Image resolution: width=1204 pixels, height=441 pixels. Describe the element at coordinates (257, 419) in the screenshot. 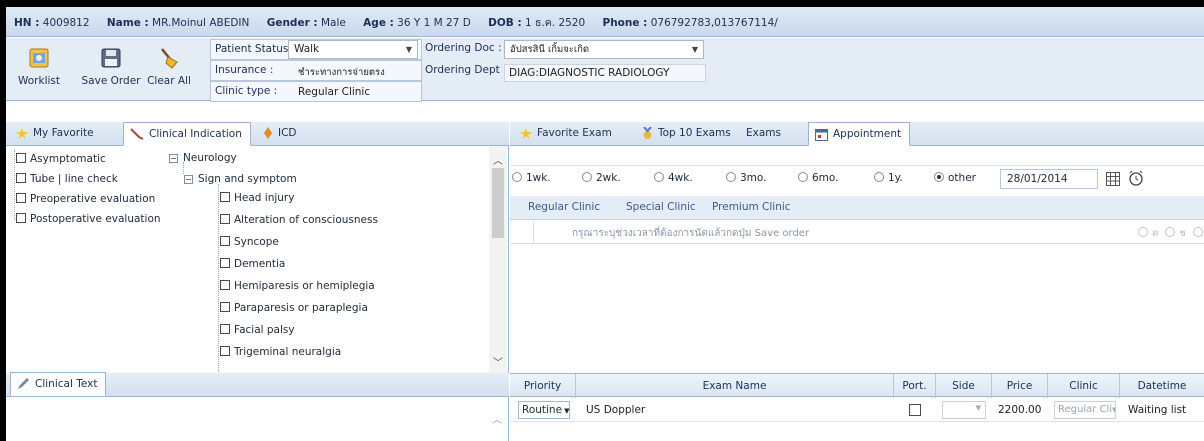

I see `clinical-text-area: ︿` at that location.